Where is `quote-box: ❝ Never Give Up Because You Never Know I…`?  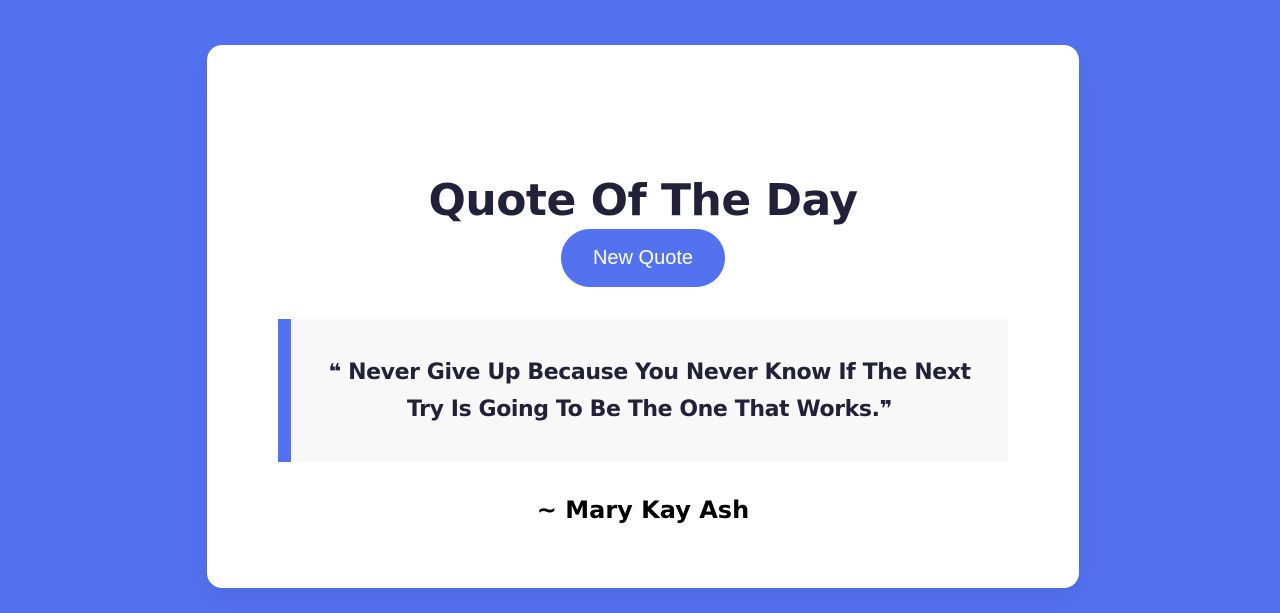
quote-box: ❝ Never Give Up Because You Never Know I… is located at coordinates (643, 390).